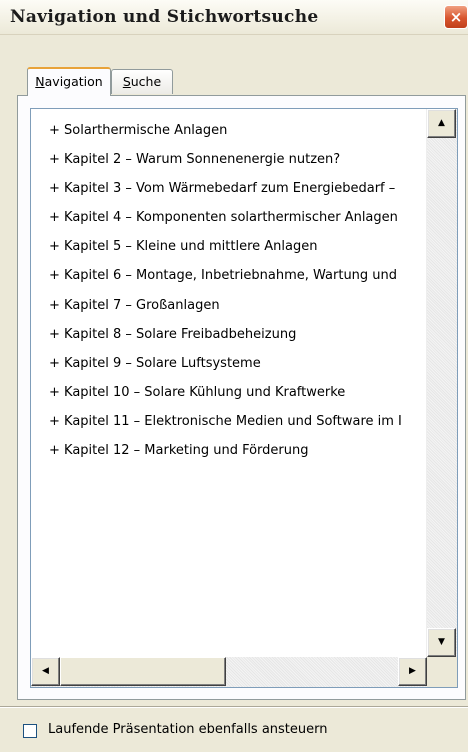  Describe the element at coordinates (442, 672) in the screenshot. I see `scrollbar-corner` at that location.